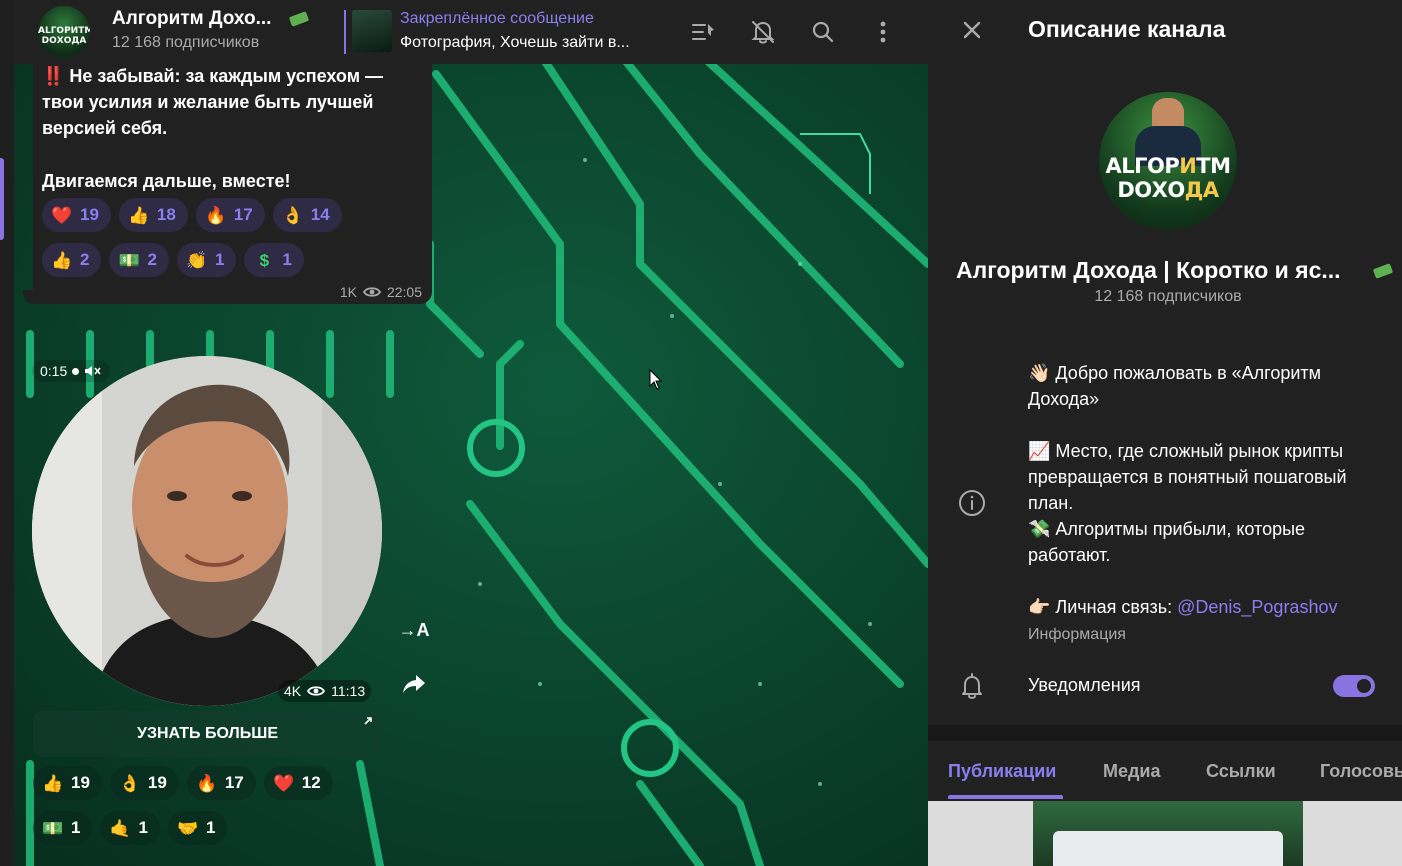 This screenshot has height=866, width=1402. What do you see at coordinates (1002, 771) in the screenshot?
I see `tab-publications: Публикации` at bounding box center [1002, 771].